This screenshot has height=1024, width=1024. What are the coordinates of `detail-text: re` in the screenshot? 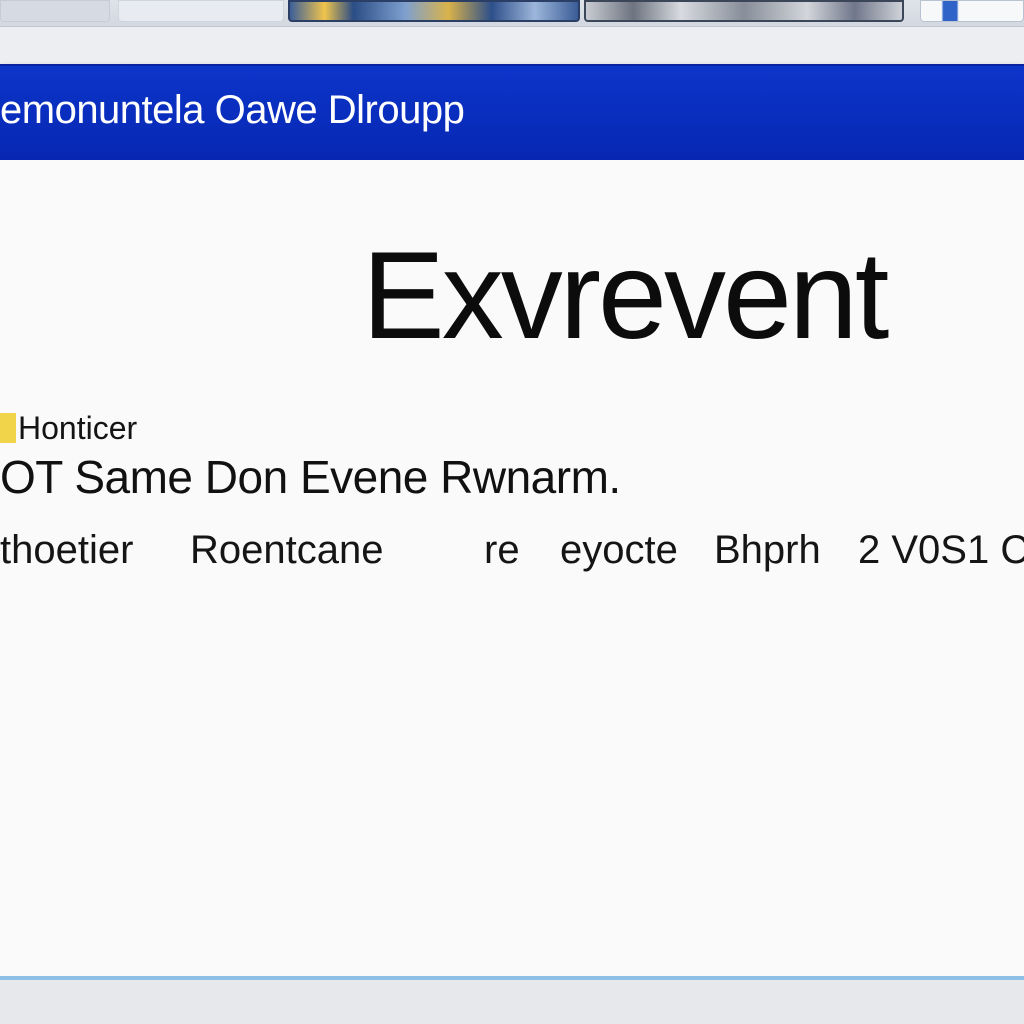 It's located at (502, 550).